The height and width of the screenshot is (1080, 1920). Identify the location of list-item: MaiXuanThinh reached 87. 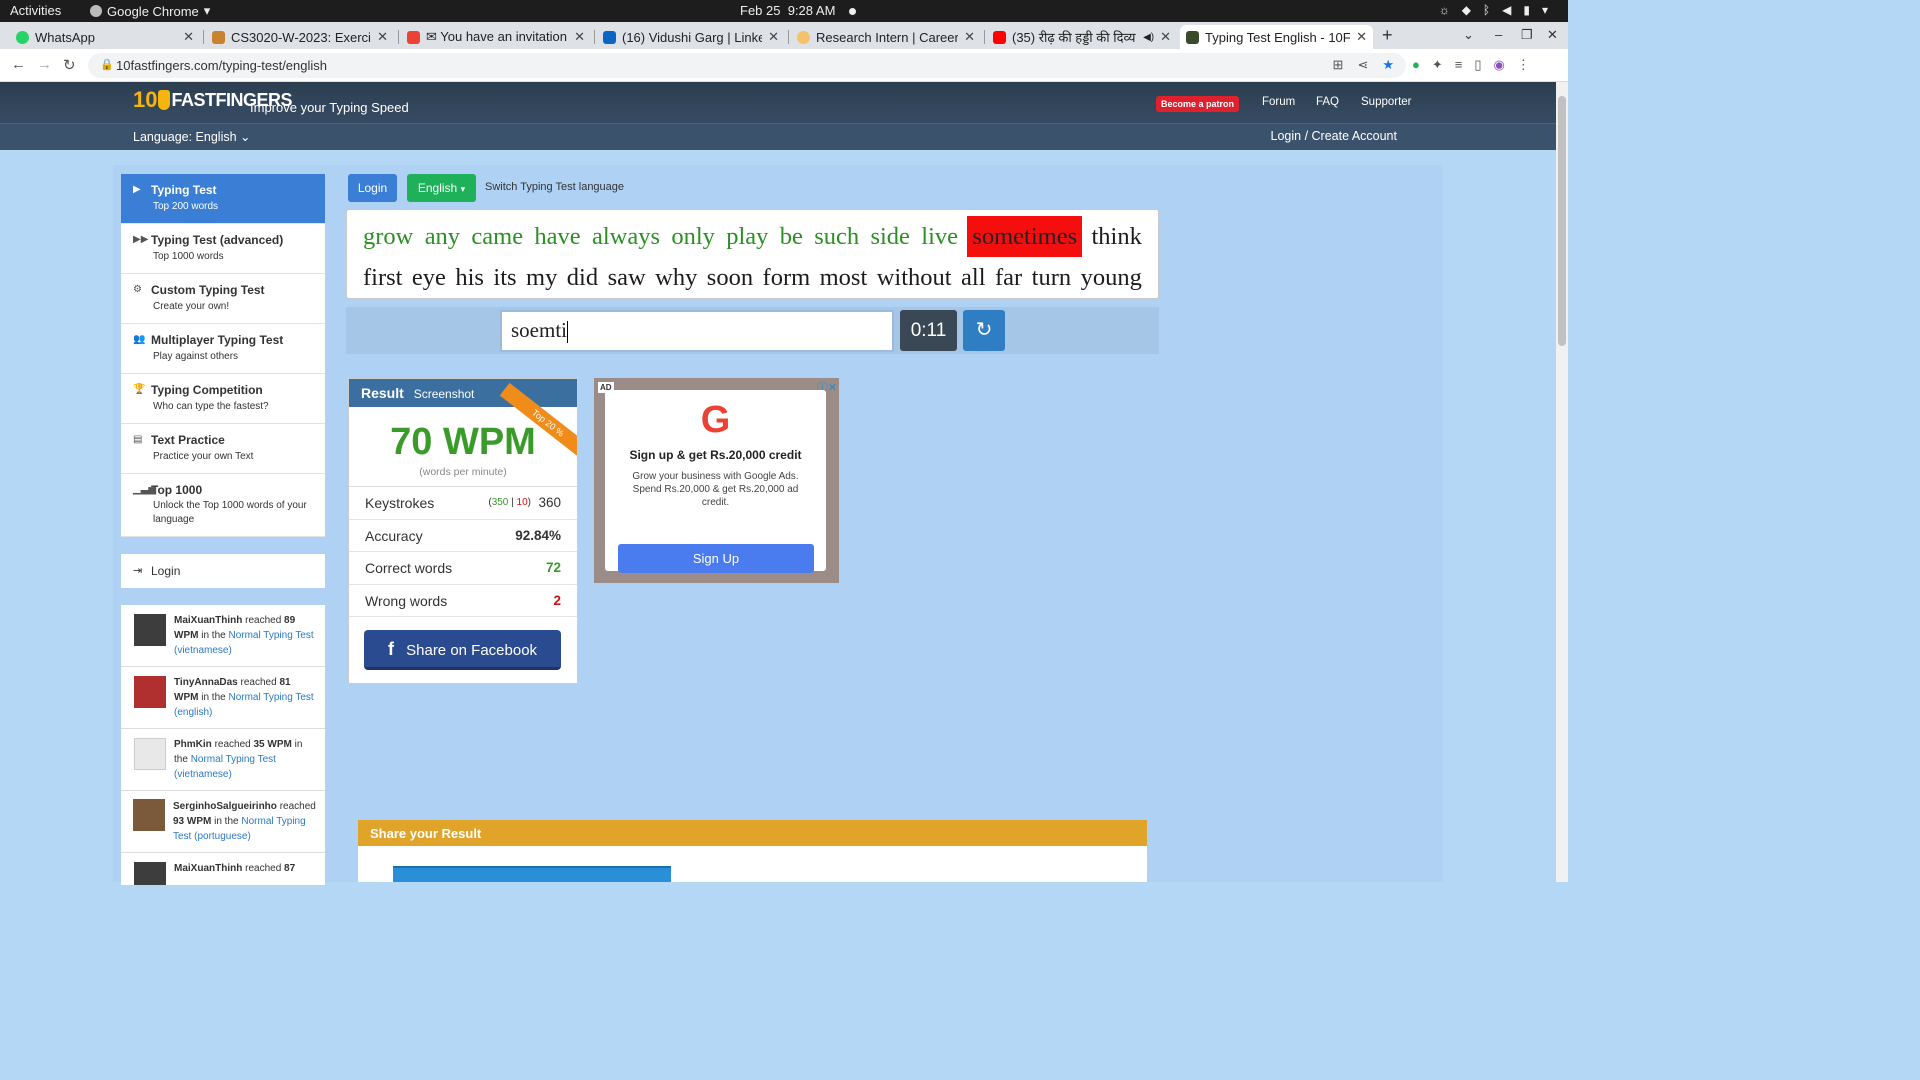
(223, 869).